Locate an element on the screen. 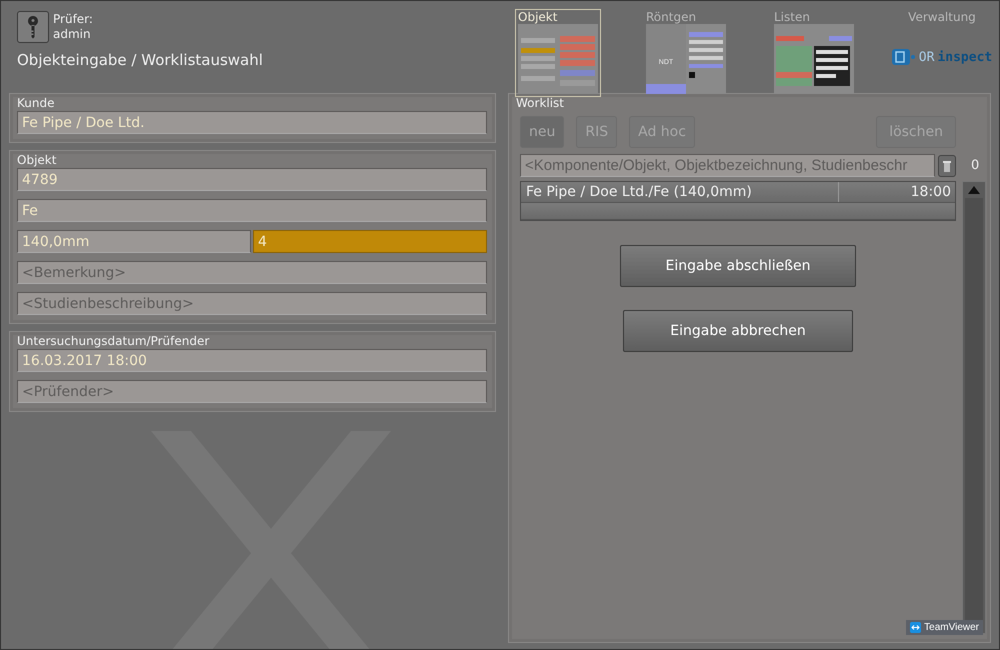 This screenshot has width=1000, height=650. screen-title: Objekteingabe / Worklistauswahl is located at coordinates (140, 60).